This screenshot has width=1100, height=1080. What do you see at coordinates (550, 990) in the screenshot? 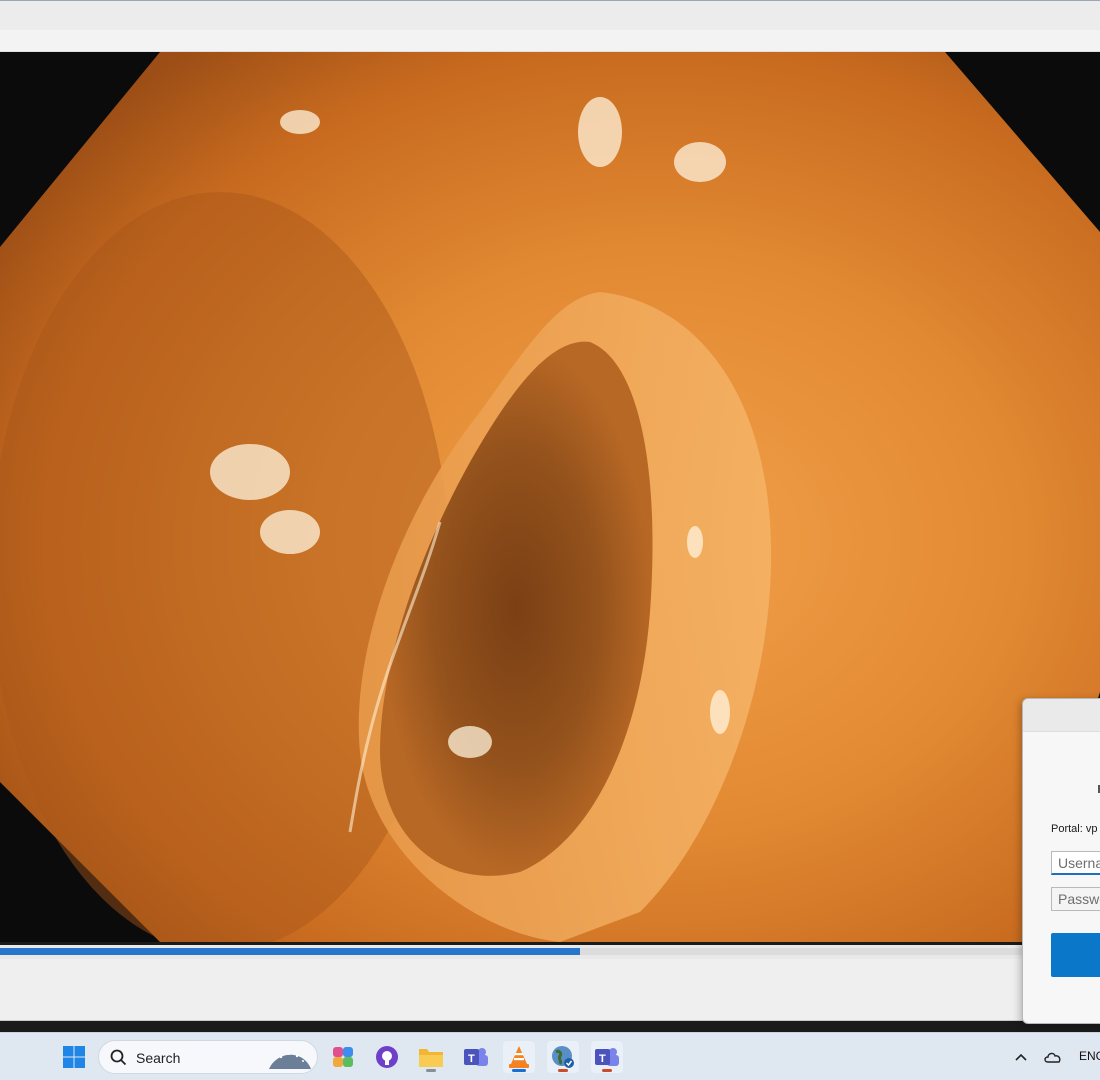
I see `player-controls-panel` at bounding box center [550, 990].